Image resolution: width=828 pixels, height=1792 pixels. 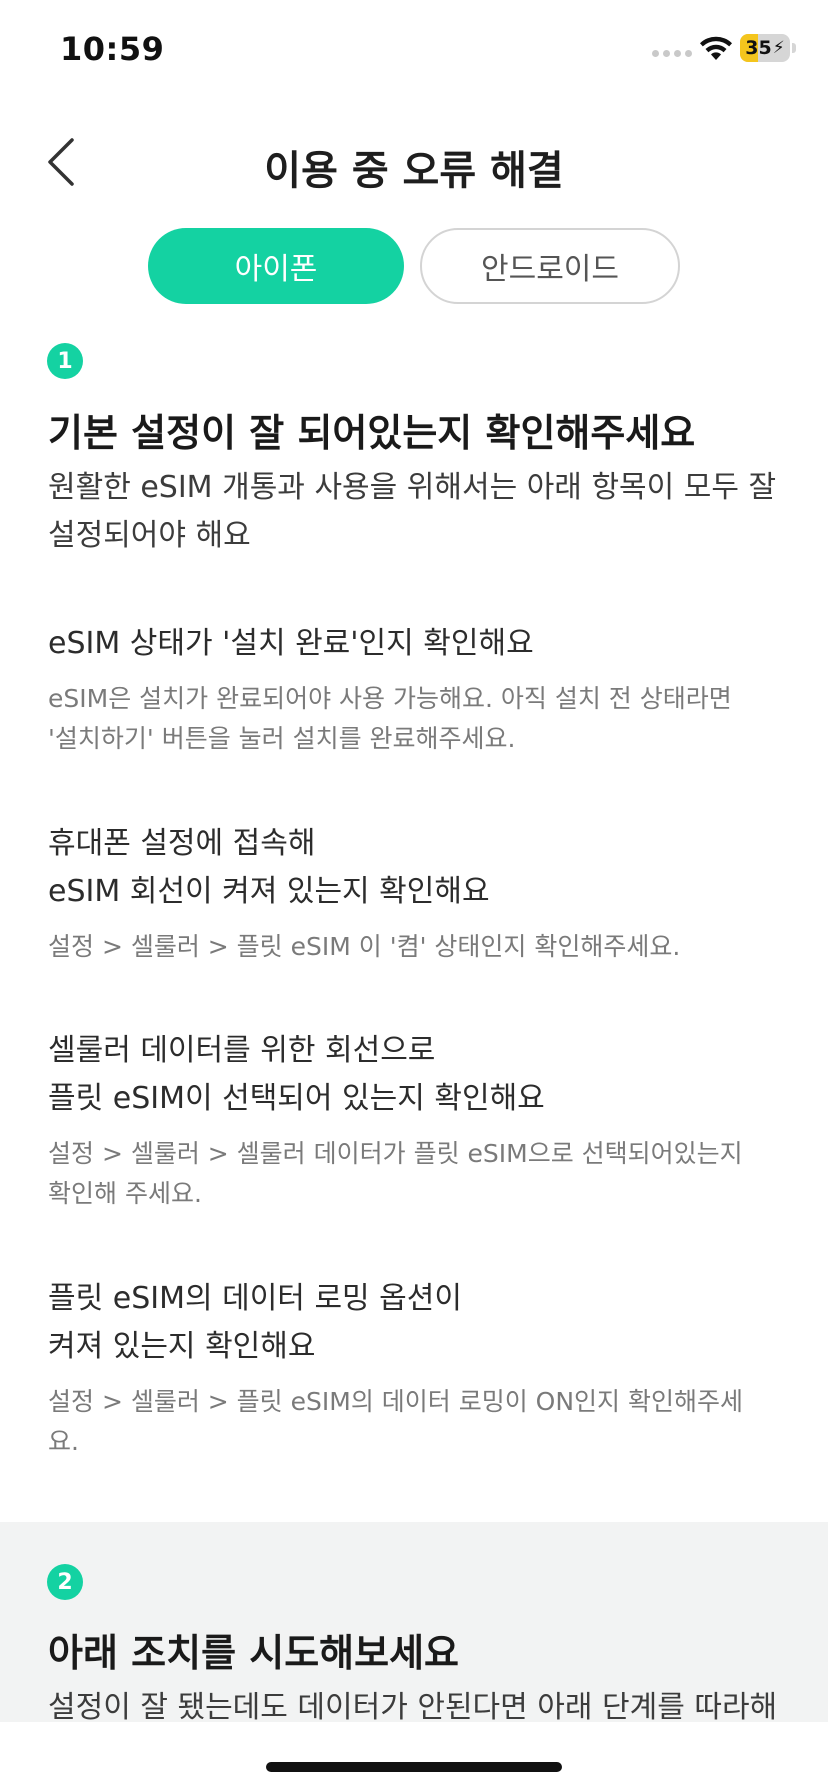 I want to click on bottom-safe-area, so click(x=414, y=1757).